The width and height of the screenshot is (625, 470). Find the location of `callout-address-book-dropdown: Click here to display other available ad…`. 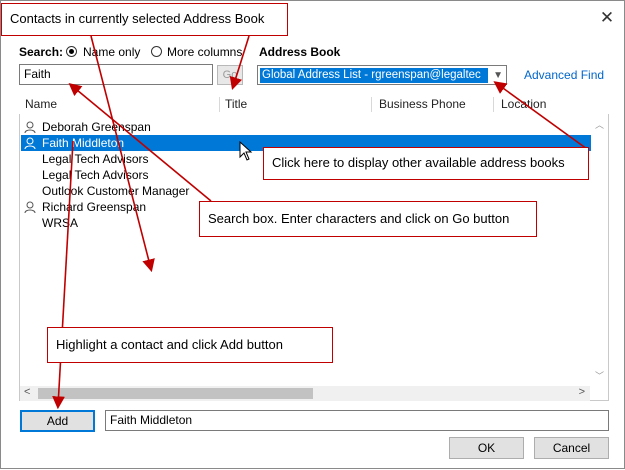

callout-address-book-dropdown: Click here to display other available ad… is located at coordinates (426, 163).